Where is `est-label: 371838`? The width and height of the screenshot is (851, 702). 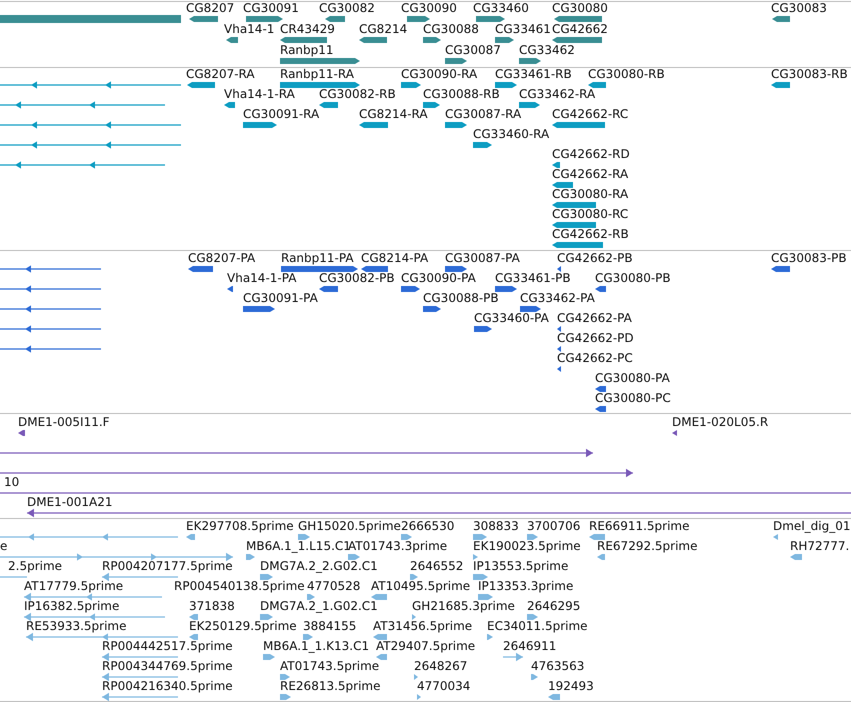
est-label: 371838 is located at coordinates (212, 606).